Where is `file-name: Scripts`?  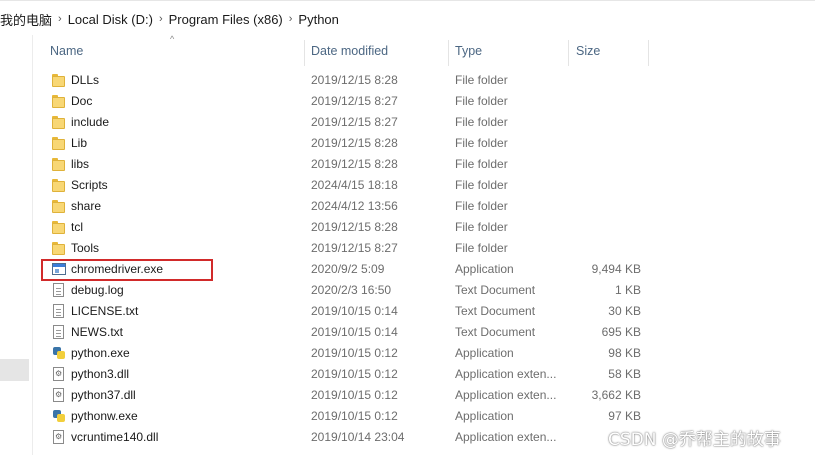
file-name: Scripts is located at coordinates (89, 185).